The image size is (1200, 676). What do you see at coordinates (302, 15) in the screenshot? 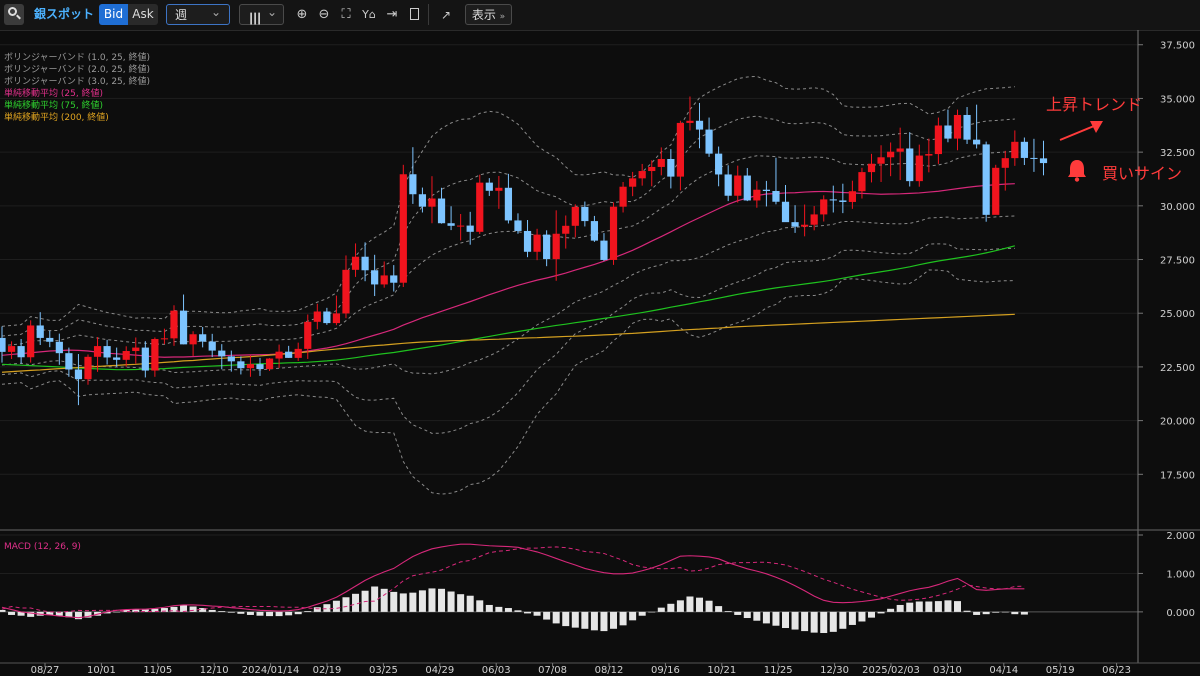
I see `zoom-in-button: ⊕` at bounding box center [302, 15].